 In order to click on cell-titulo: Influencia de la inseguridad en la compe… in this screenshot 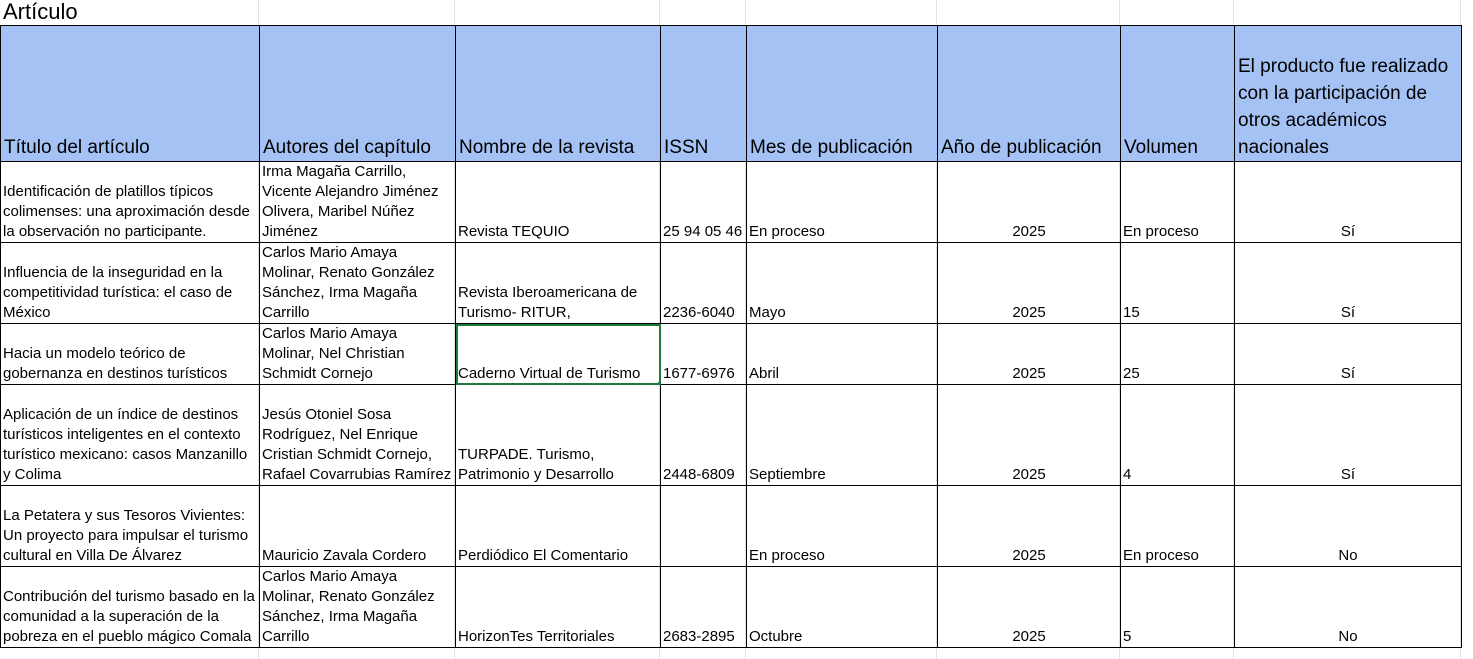, I will do `click(130, 283)`.